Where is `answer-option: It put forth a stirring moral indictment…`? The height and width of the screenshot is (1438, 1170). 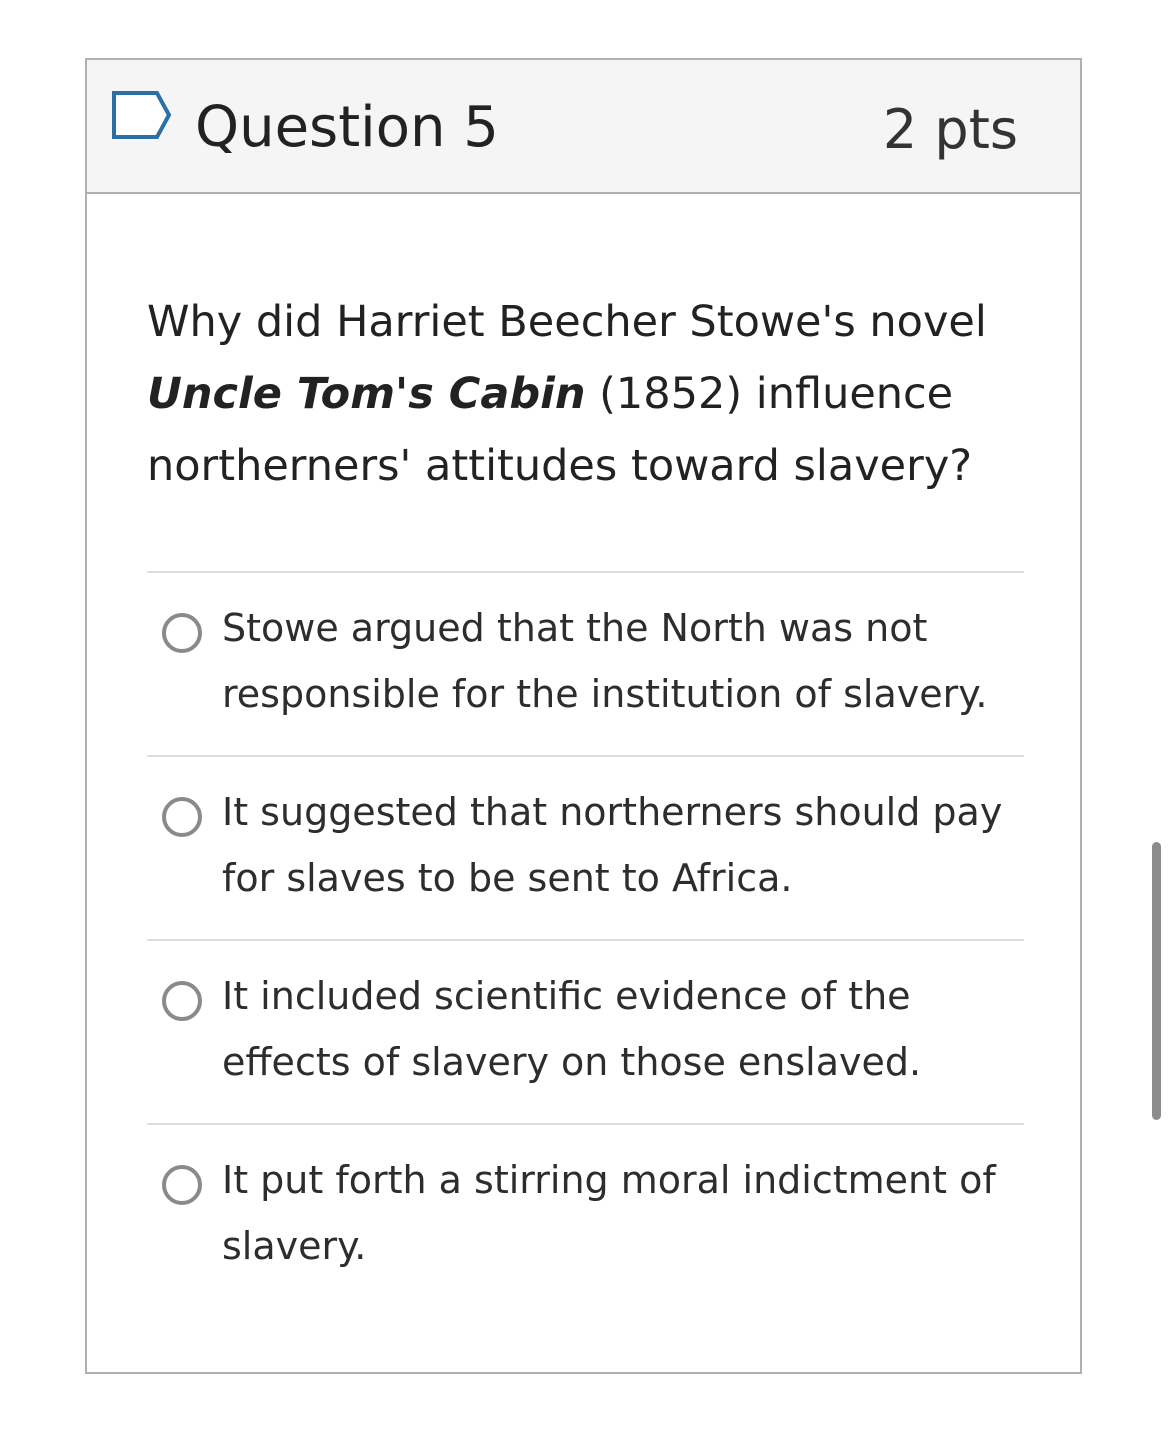
answer-option: It put forth a stirring moral indictment… is located at coordinates (585, 1215).